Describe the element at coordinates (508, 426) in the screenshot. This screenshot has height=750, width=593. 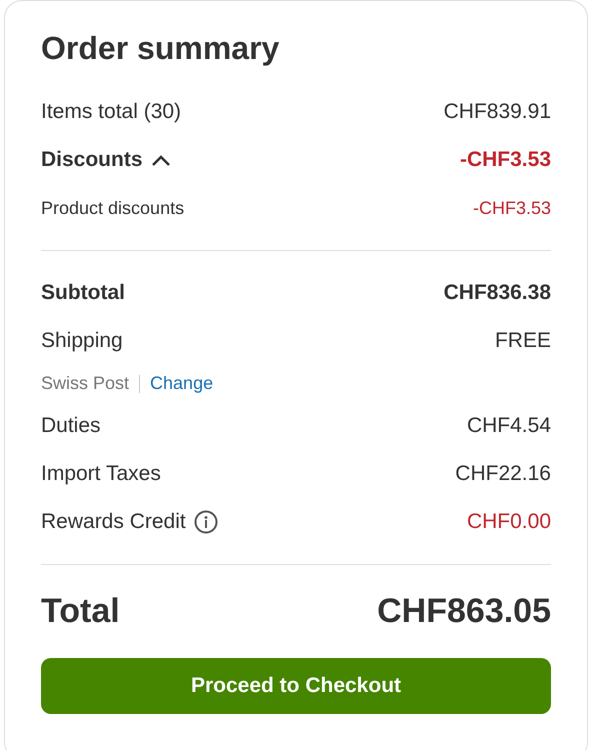
I see `amount: CHF4.54` at that location.